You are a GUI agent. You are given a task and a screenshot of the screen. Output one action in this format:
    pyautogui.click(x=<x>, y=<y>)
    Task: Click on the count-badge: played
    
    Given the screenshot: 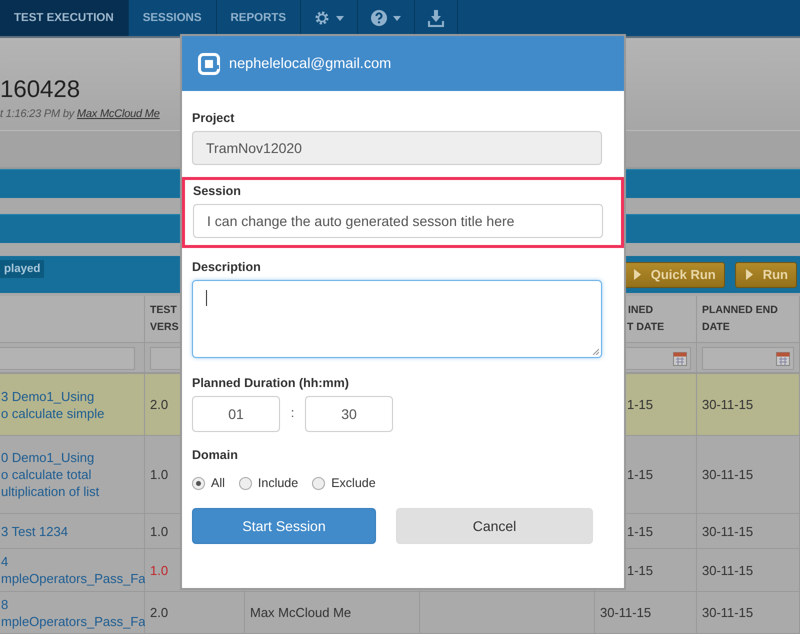 What is the action you would take?
    pyautogui.click(x=22, y=269)
    